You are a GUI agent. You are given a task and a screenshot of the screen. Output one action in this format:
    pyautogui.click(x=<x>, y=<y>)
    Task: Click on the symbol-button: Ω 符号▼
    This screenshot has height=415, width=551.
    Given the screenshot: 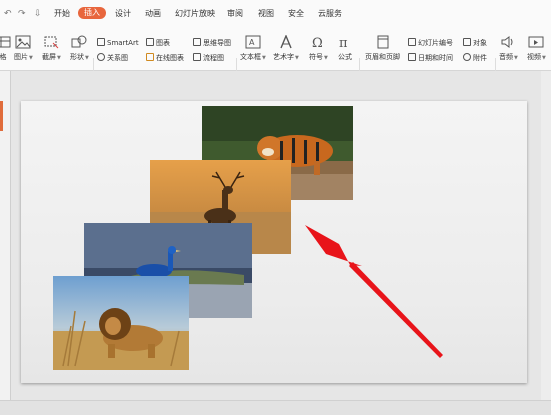 What is the action you would take?
    pyautogui.click(x=318, y=48)
    